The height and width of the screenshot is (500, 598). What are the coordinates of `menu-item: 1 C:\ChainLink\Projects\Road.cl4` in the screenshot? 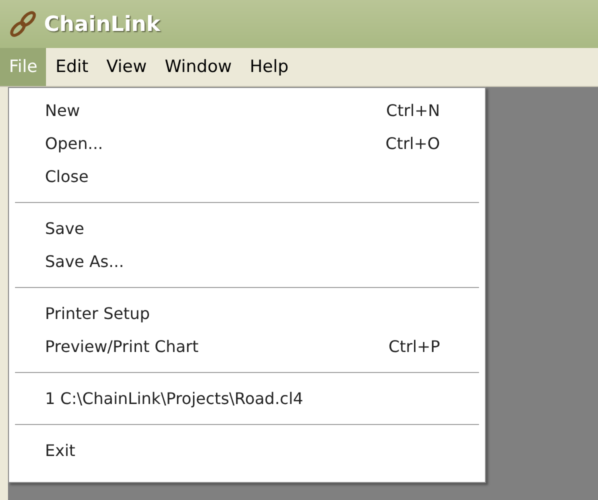 It's located at (247, 398).